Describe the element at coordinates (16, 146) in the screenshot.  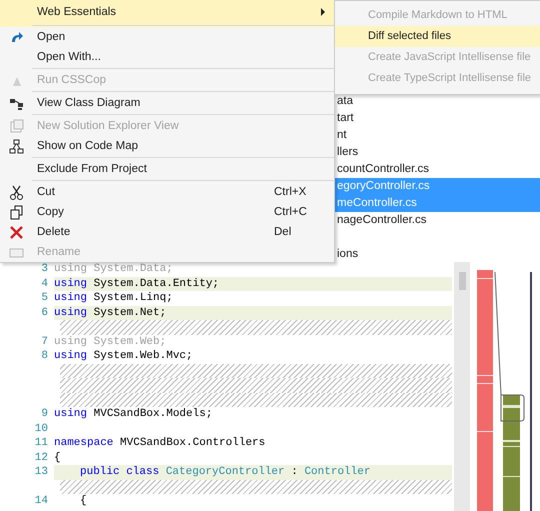
I see `code-map-icon` at that location.